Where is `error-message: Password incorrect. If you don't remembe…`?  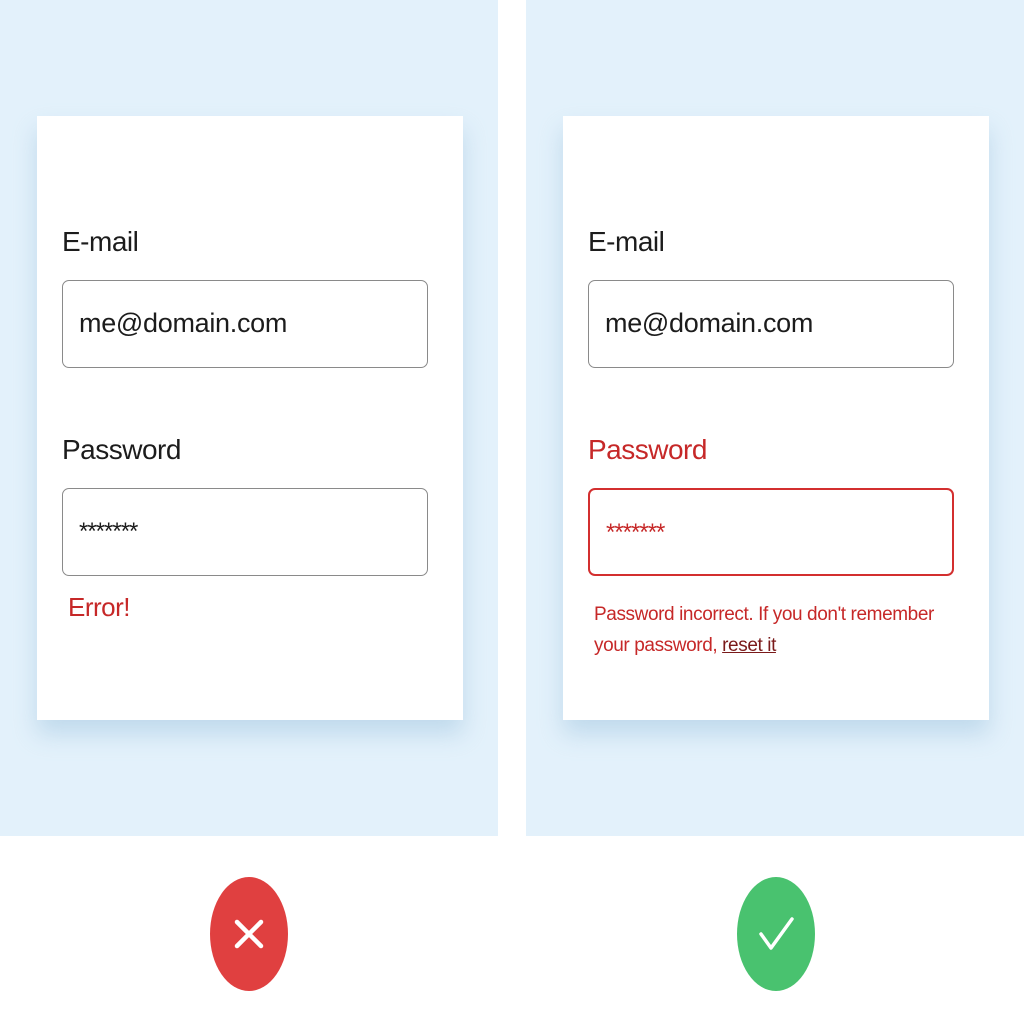 error-message: Password incorrect. If you don't remembe… is located at coordinates (779, 630).